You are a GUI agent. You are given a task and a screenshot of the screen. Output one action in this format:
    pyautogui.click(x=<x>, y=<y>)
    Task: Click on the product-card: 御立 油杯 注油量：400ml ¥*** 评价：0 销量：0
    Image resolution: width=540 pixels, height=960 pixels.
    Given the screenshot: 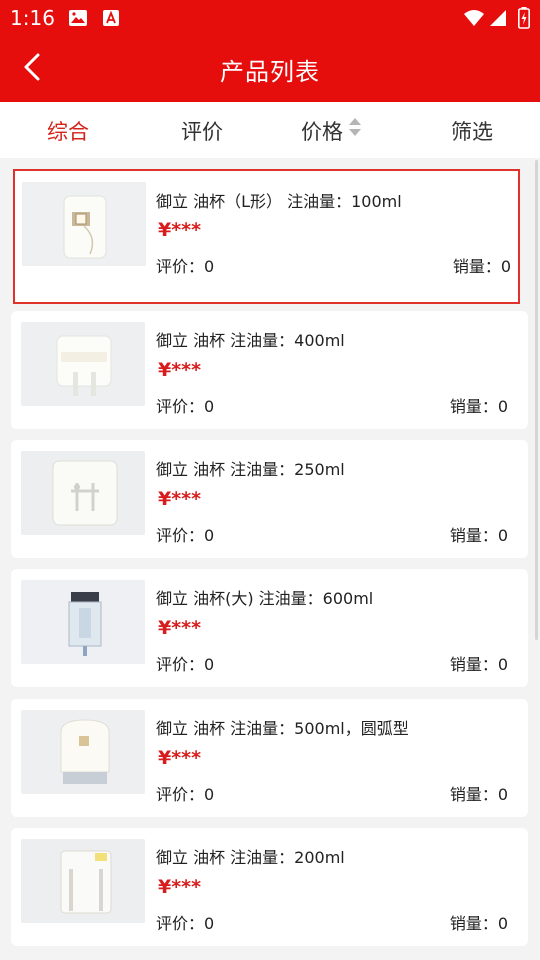 What is the action you would take?
    pyautogui.click(x=269, y=370)
    